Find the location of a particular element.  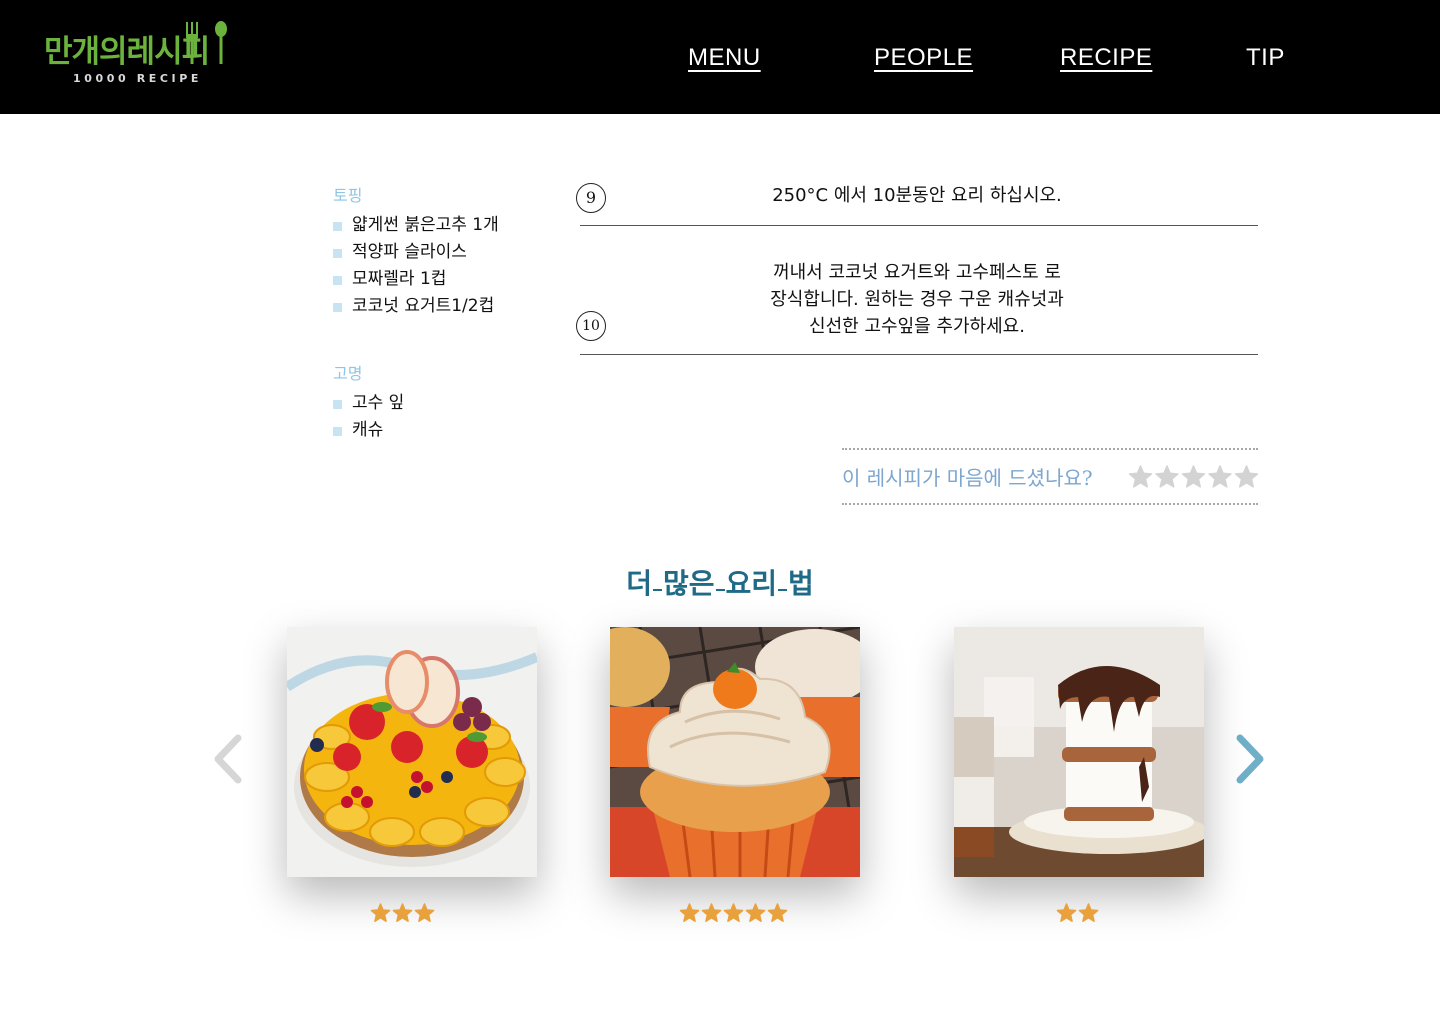

step-text-line: 장식합니다. 원하는 경우 구운 캐슈넛과 is located at coordinates (917, 299).